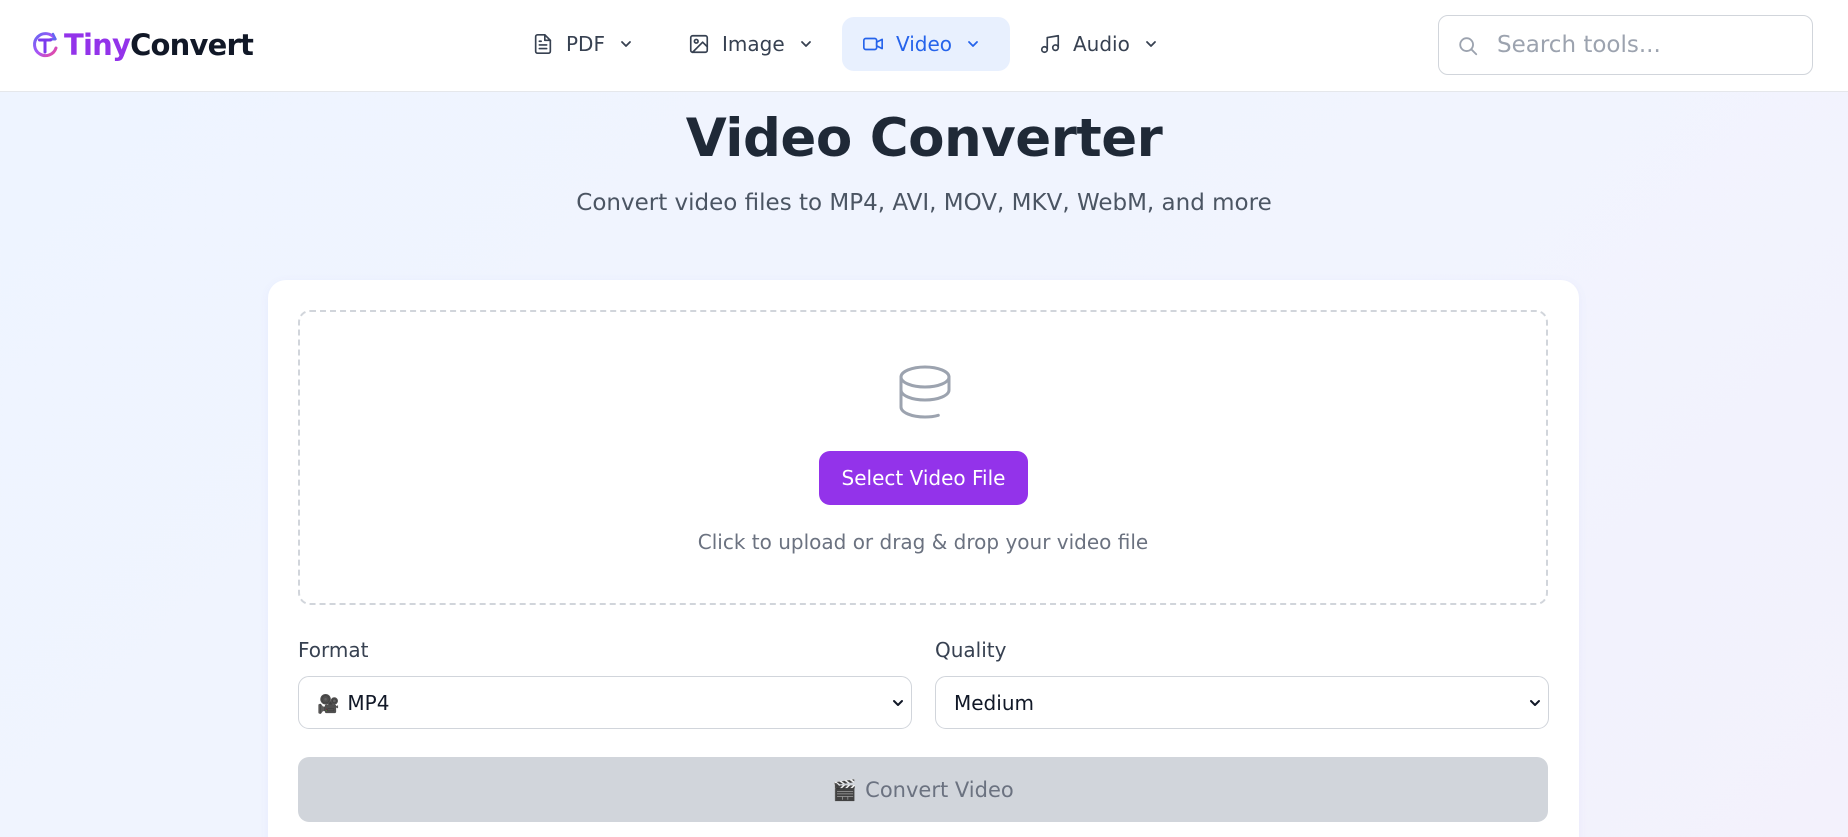 The width and height of the screenshot is (1848, 837). What do you see at coordinates (924, 138) in the screenshot?
I see `page-title: Video Converter` at bounding box center [924, 138].